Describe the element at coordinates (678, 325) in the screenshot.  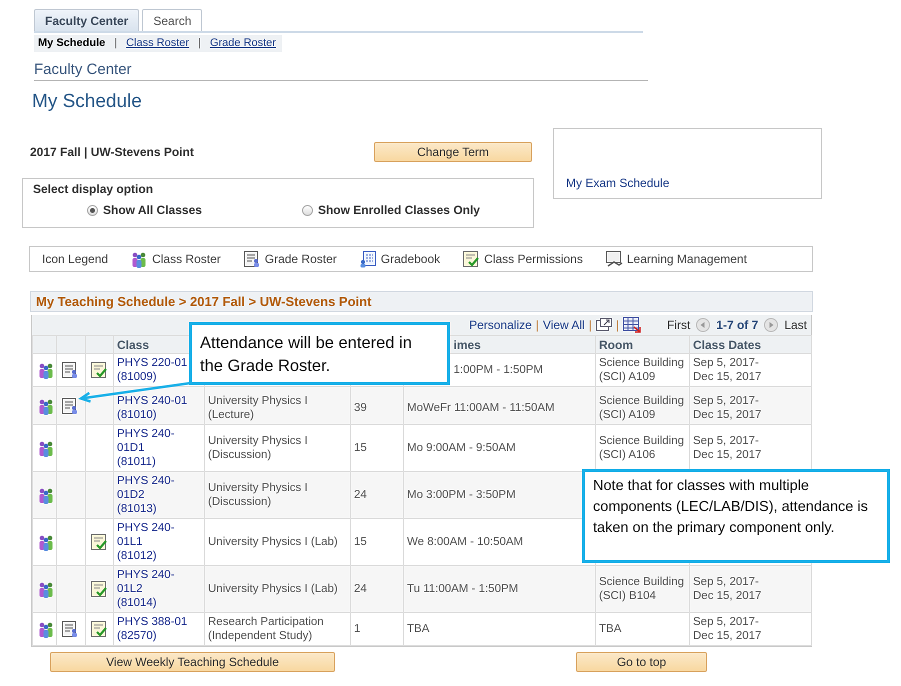
I see `first-link: First` at that location.